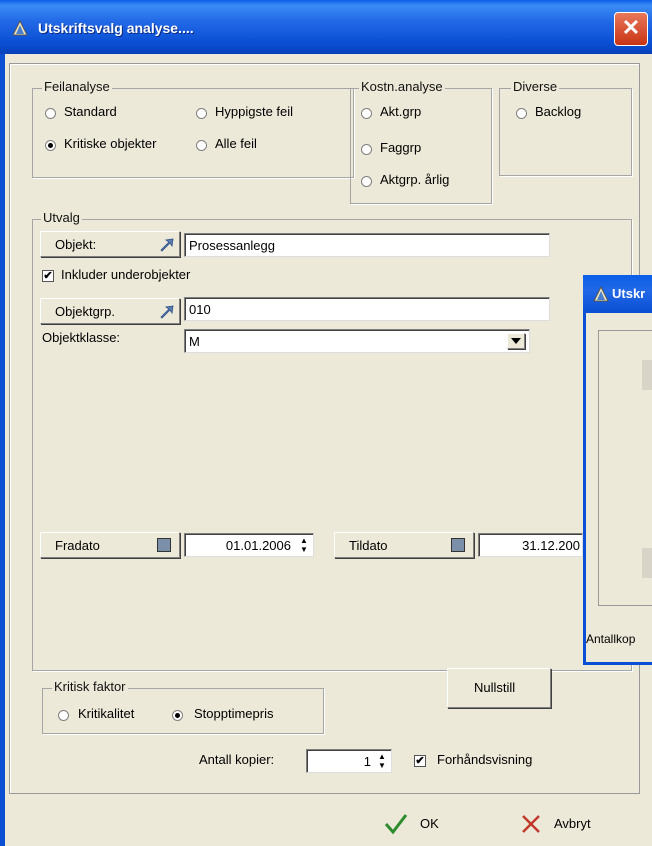  I want to click on radio-kritiske-objekter, so click(50, 145).